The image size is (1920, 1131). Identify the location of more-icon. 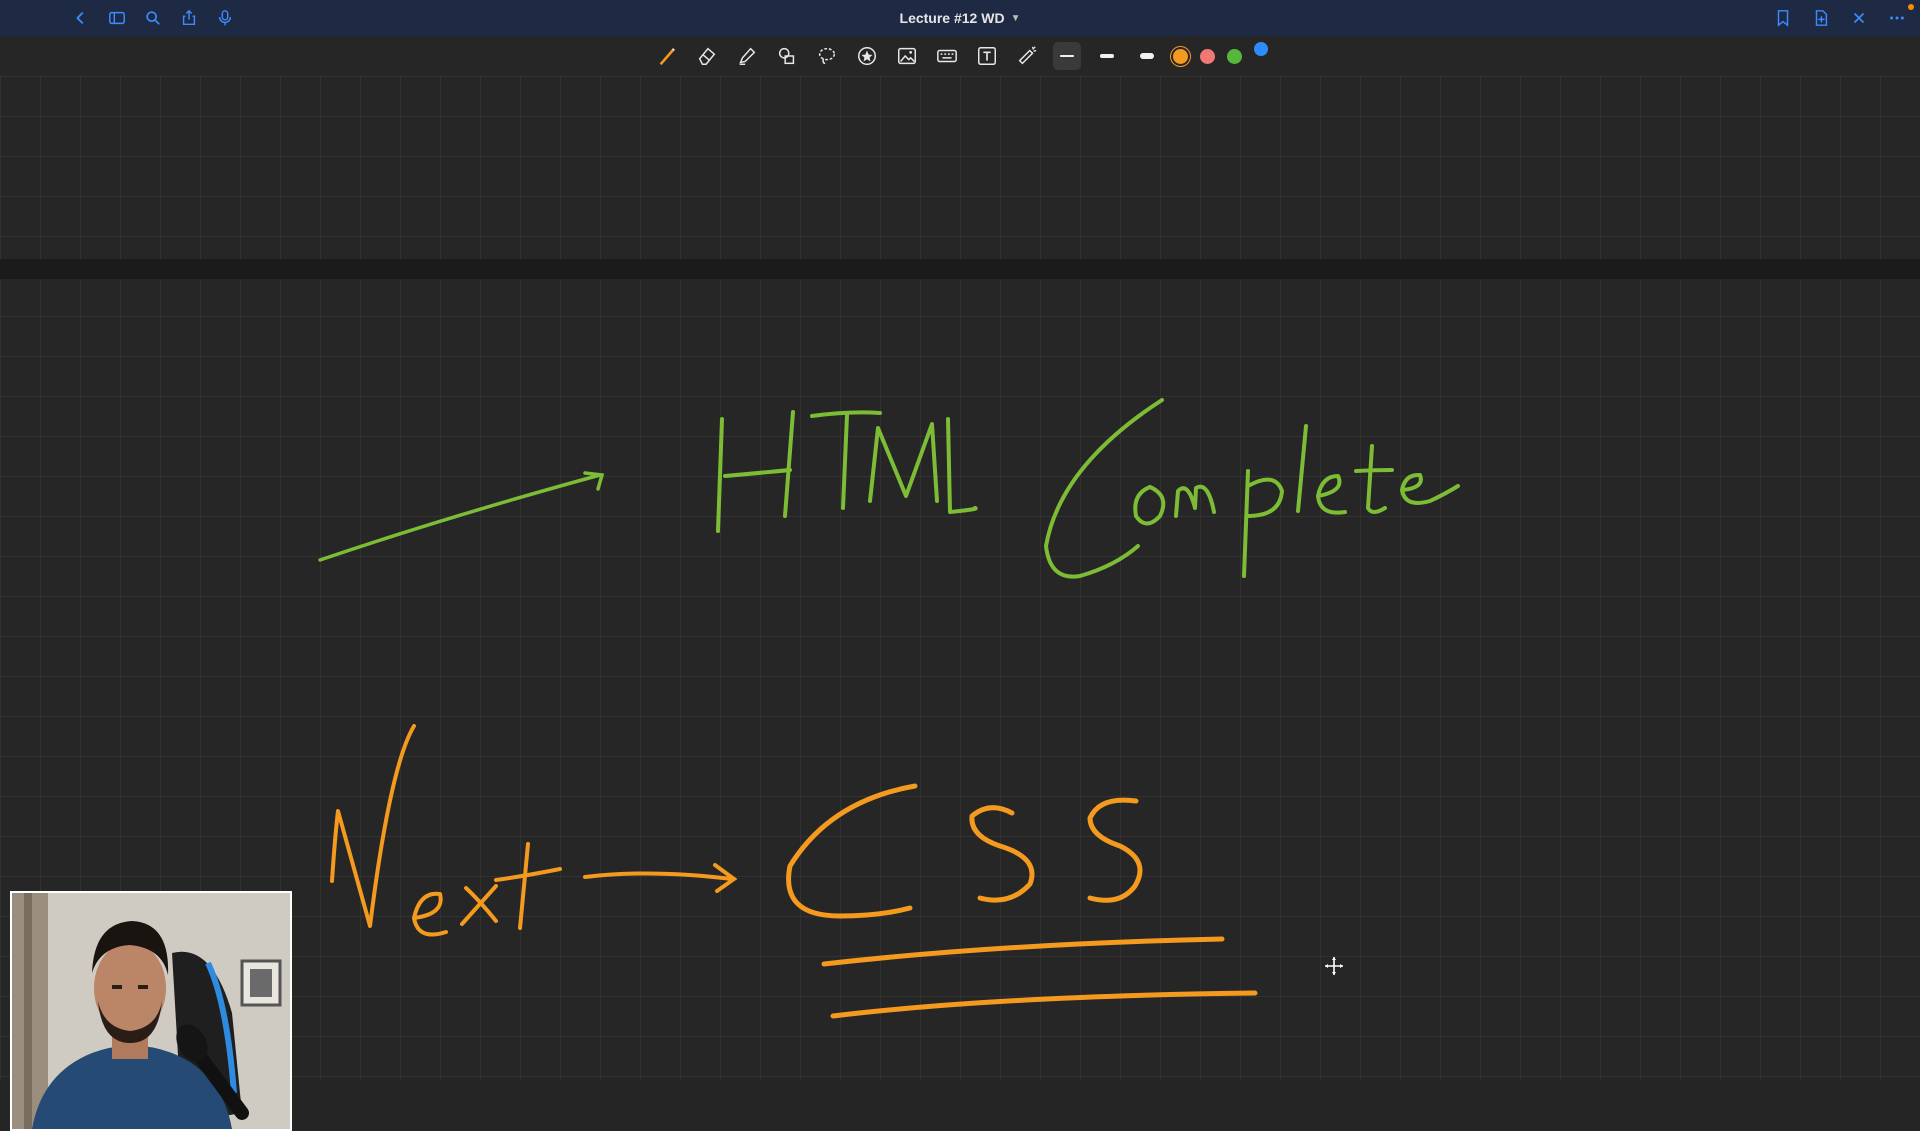
(1897, 18).